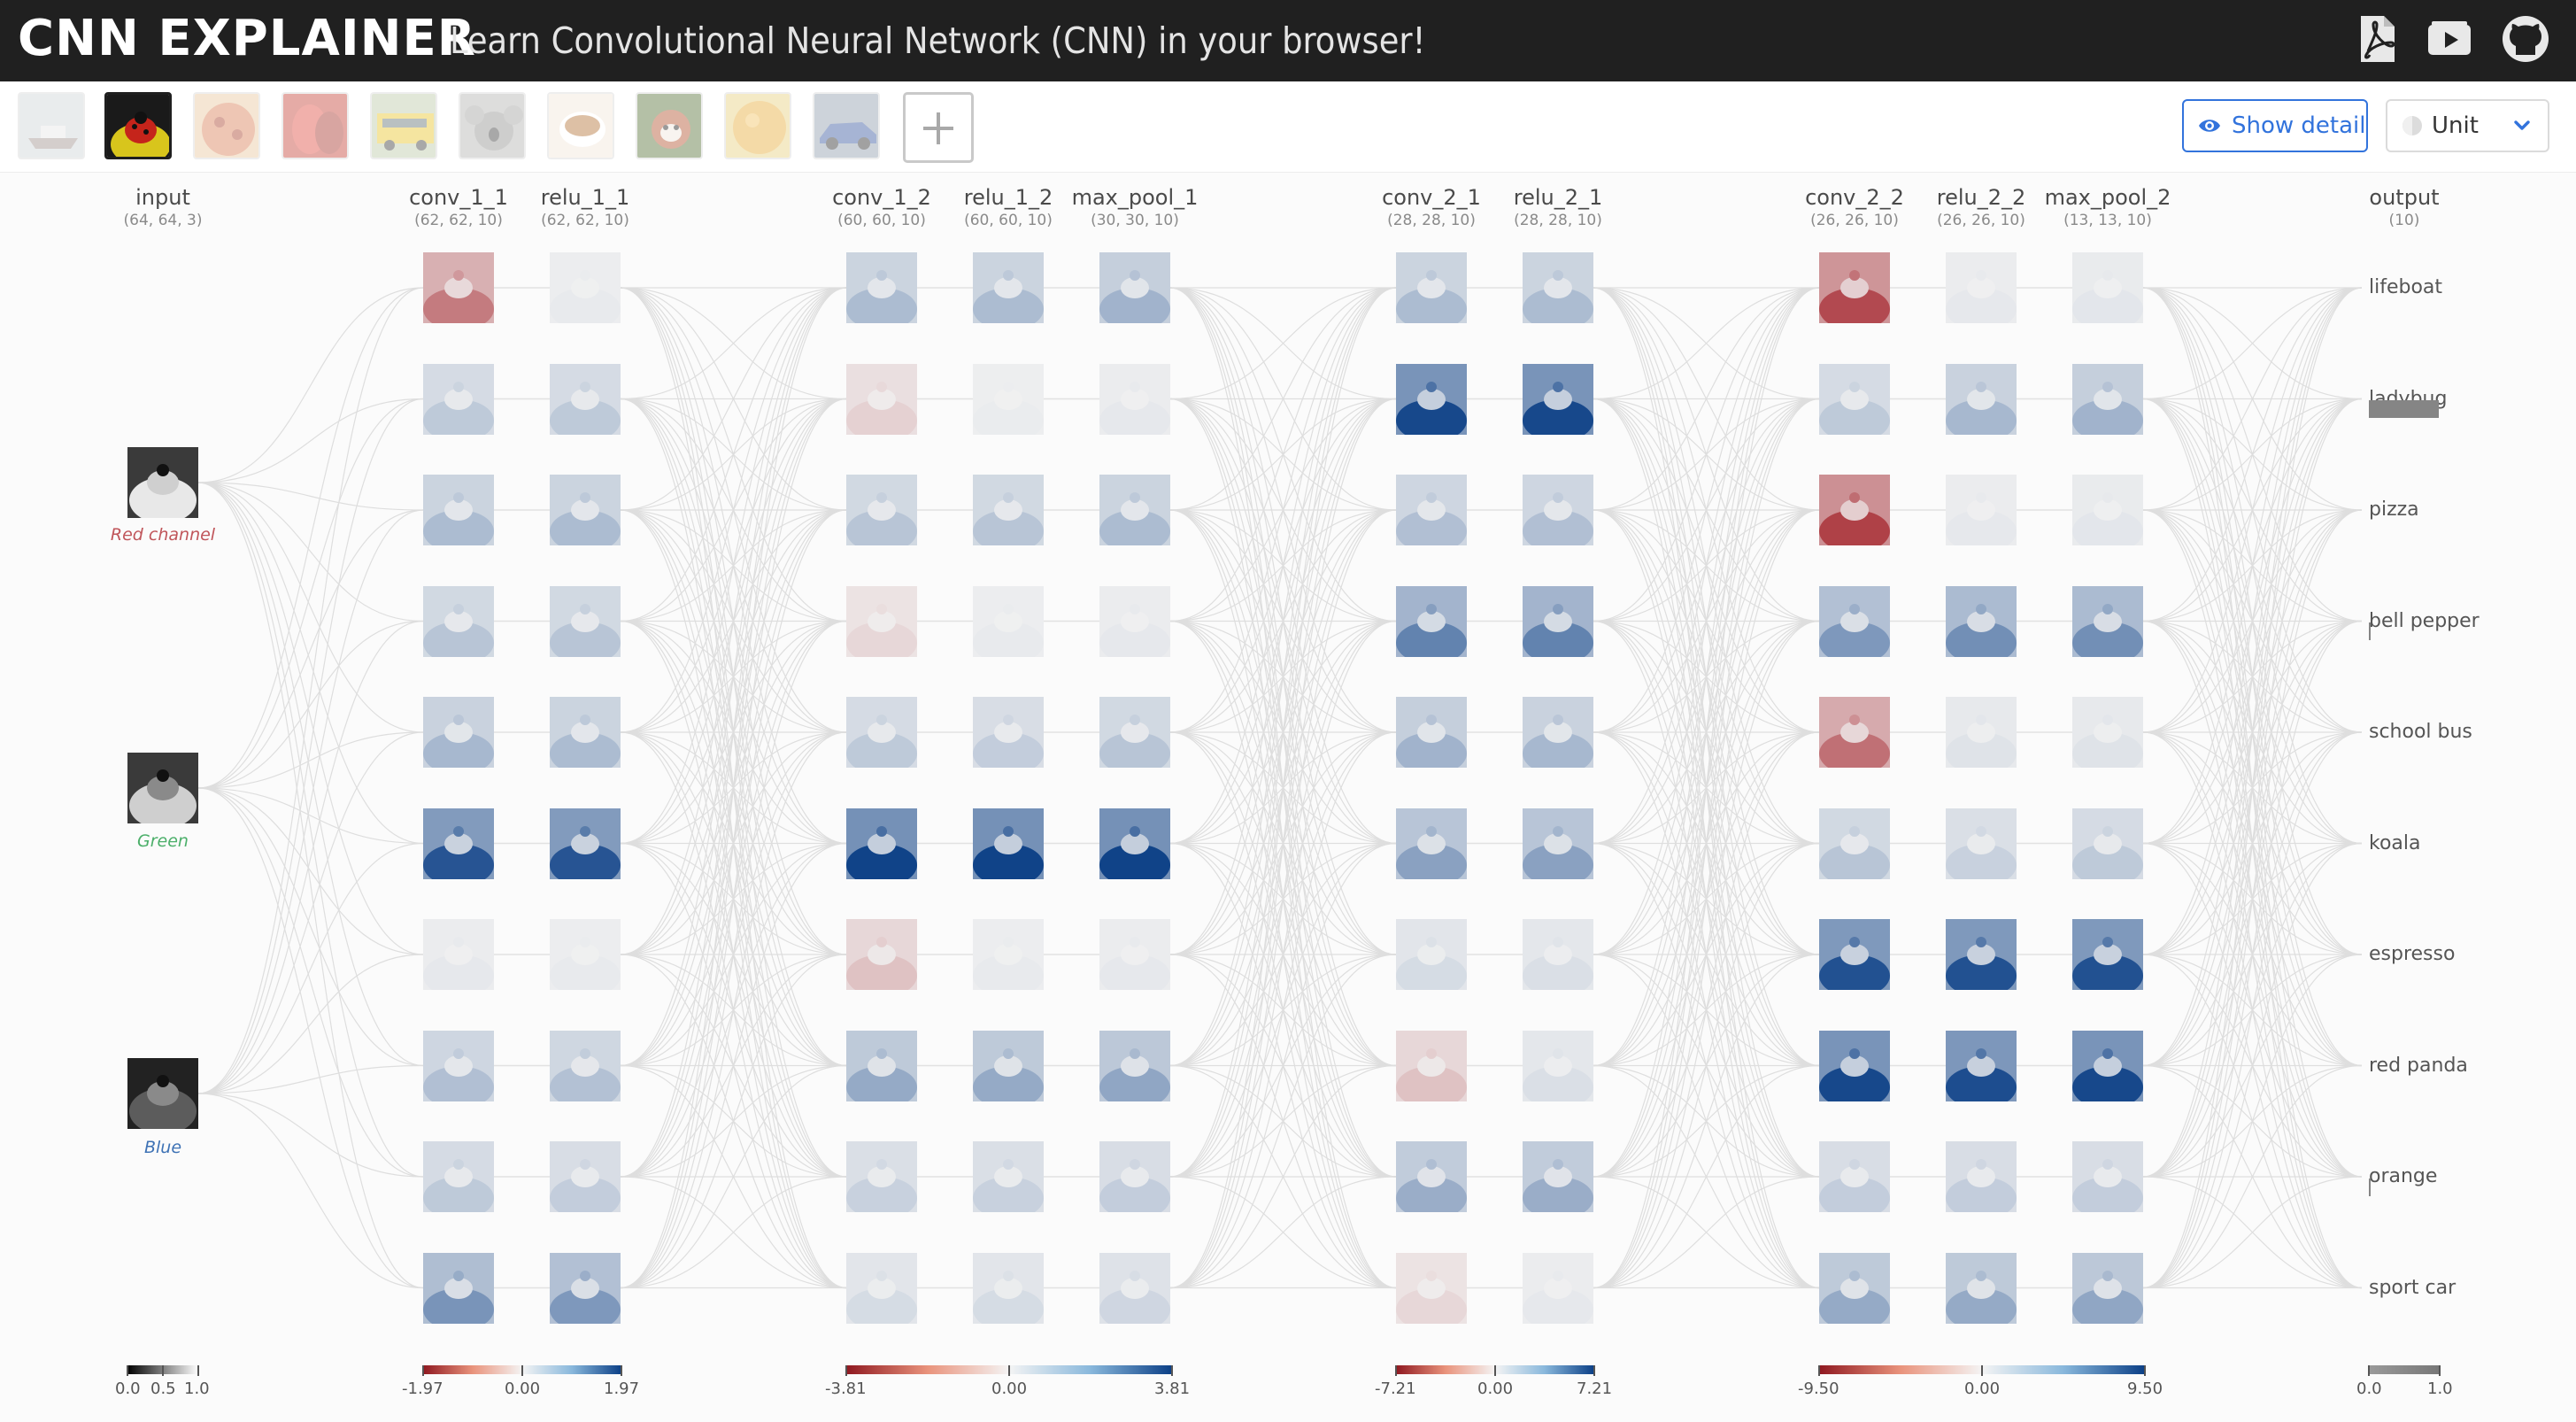 This screenshot has width=2576, height=1422. Describe the element at coordinates (2107, 197) in the screenshot. I see `layer-name-max-pool-2: max_pool_2` at that location.